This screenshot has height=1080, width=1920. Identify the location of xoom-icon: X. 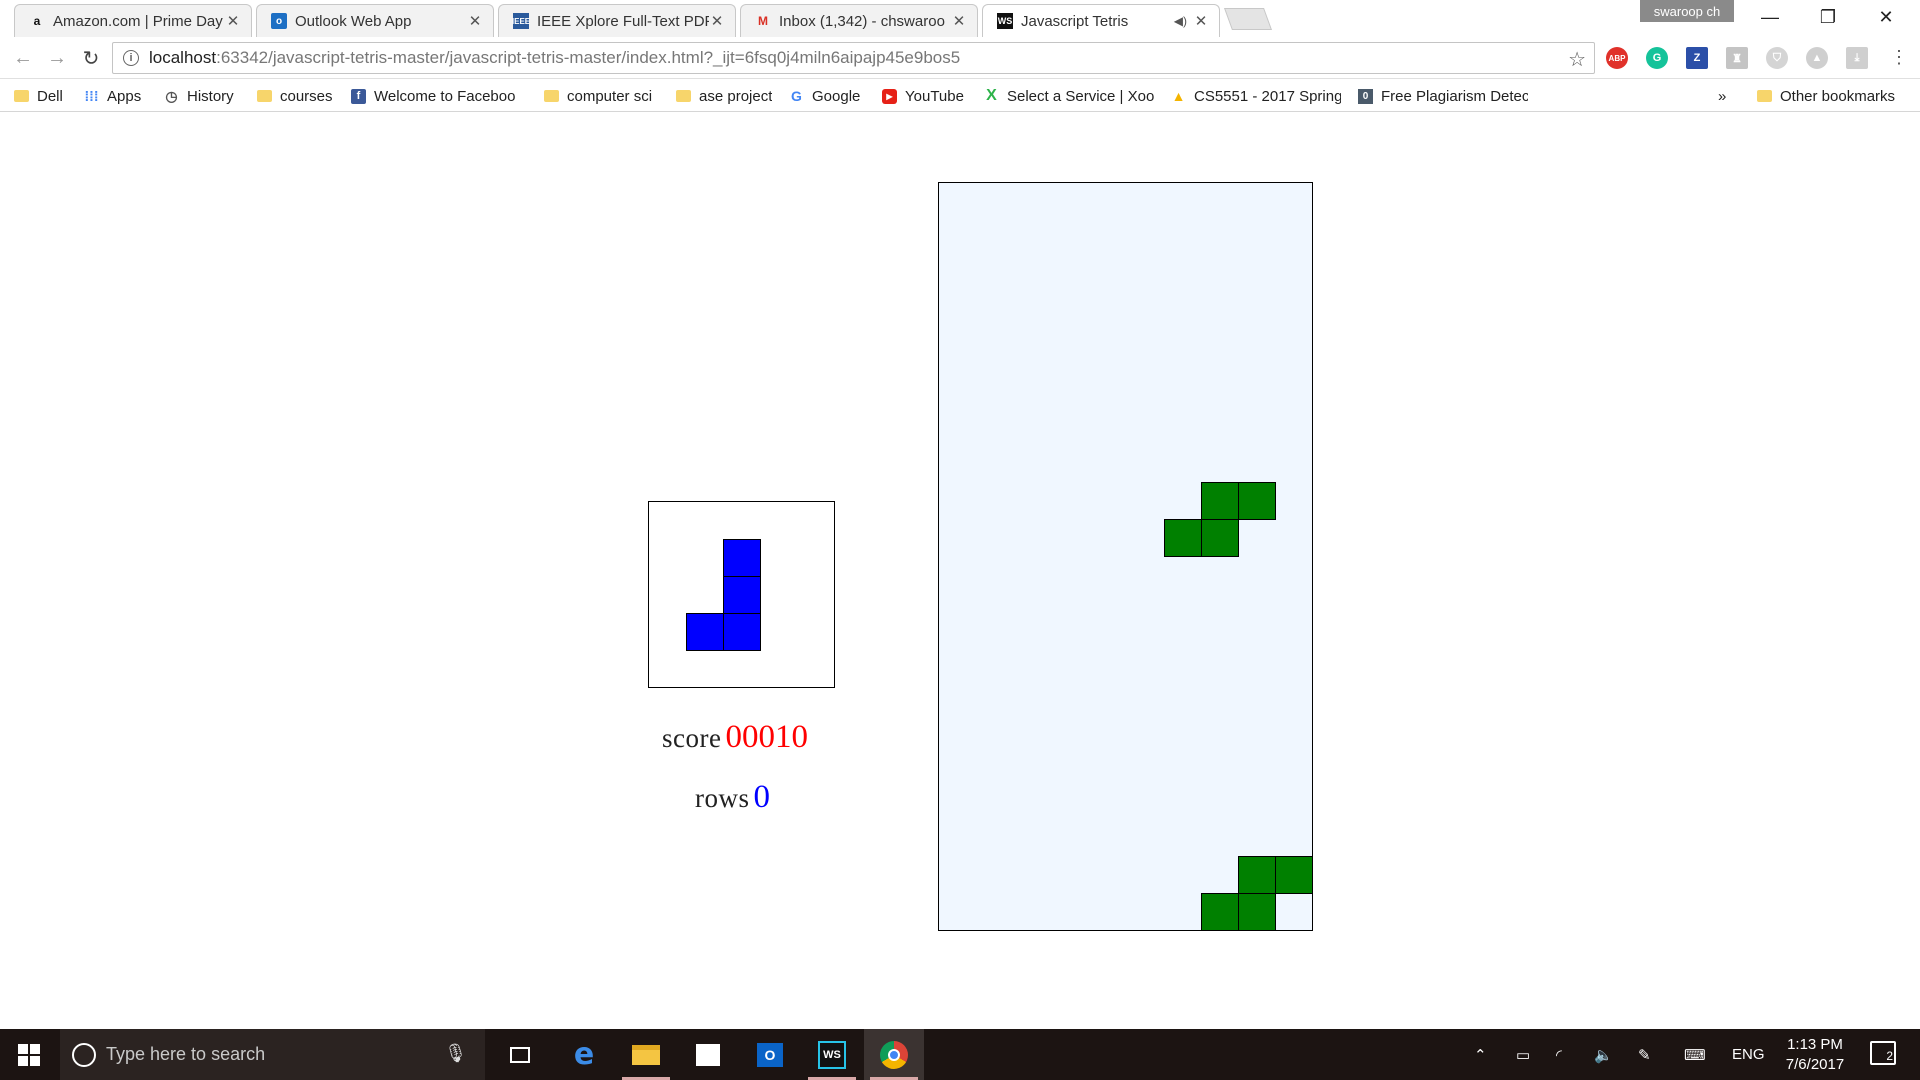
(991, 95).